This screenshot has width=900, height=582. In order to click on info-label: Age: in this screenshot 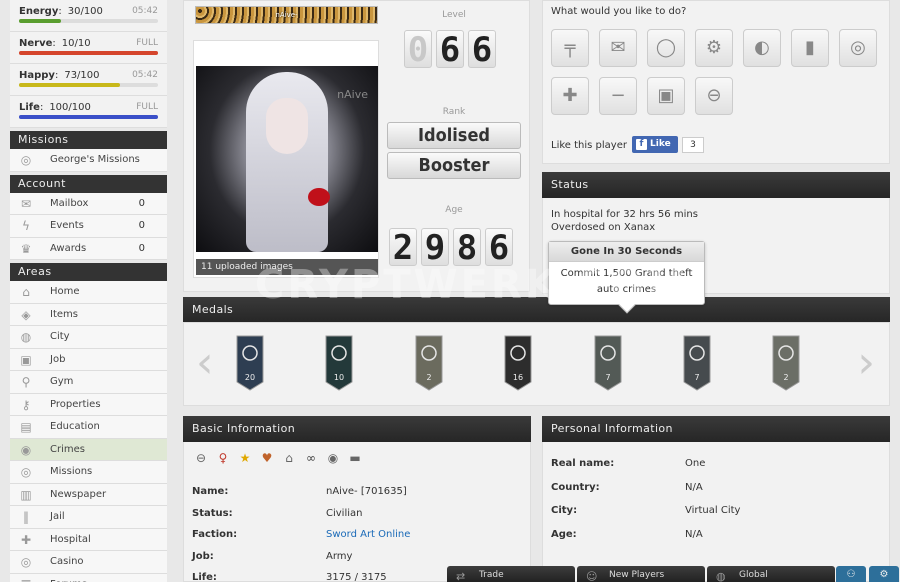, I will do `click(564, 534)`.